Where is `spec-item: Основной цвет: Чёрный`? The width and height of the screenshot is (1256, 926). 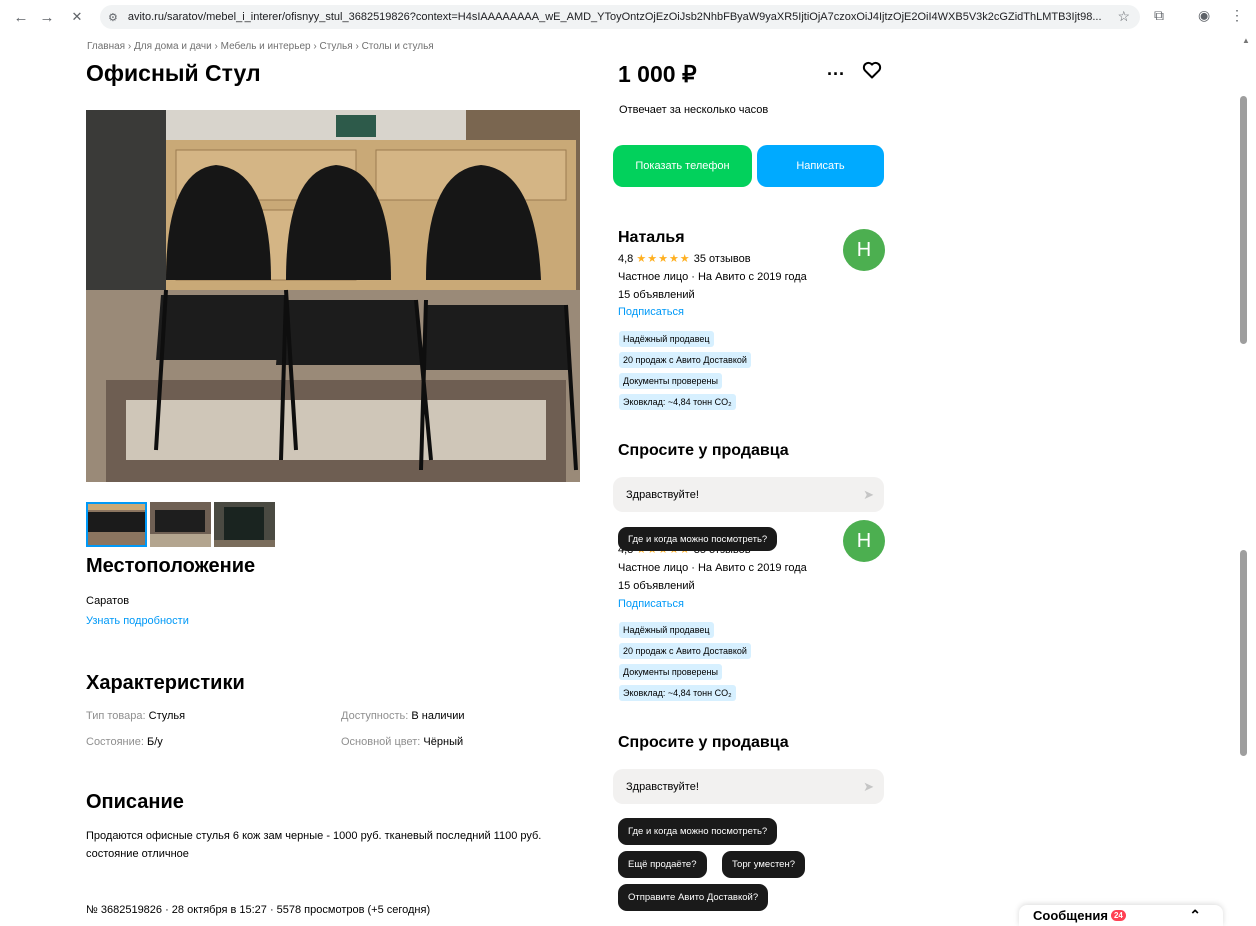
spec-item: Основной цвет: Чёрный is located at coordinates (402, 742).